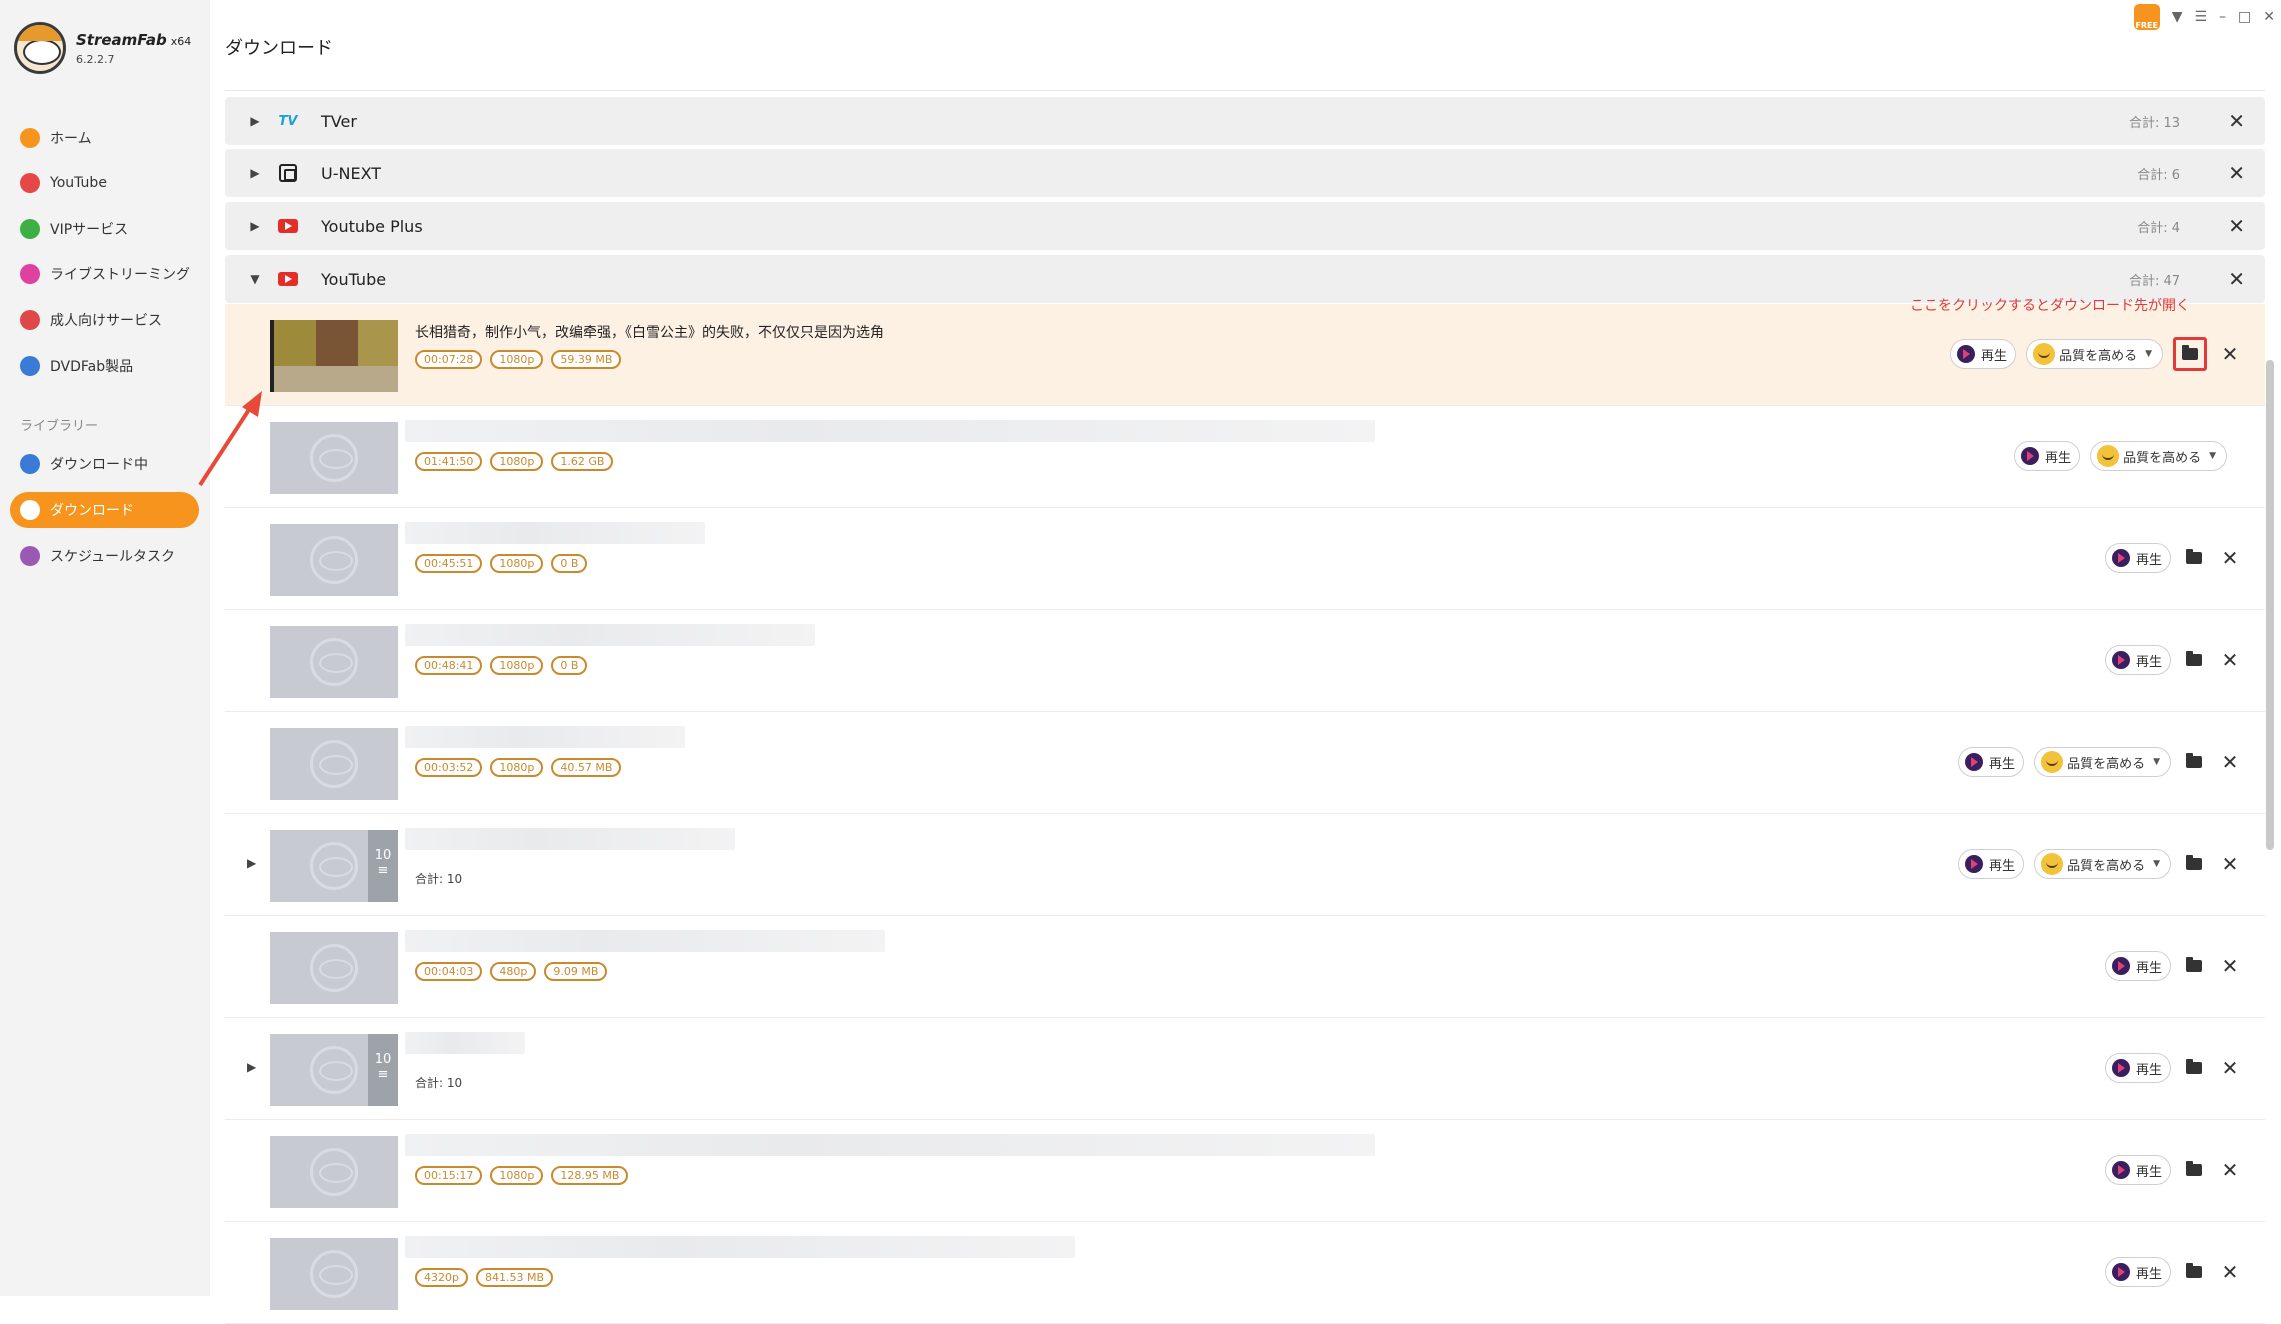  I want to click on folder-icon, so click(2194, 964).